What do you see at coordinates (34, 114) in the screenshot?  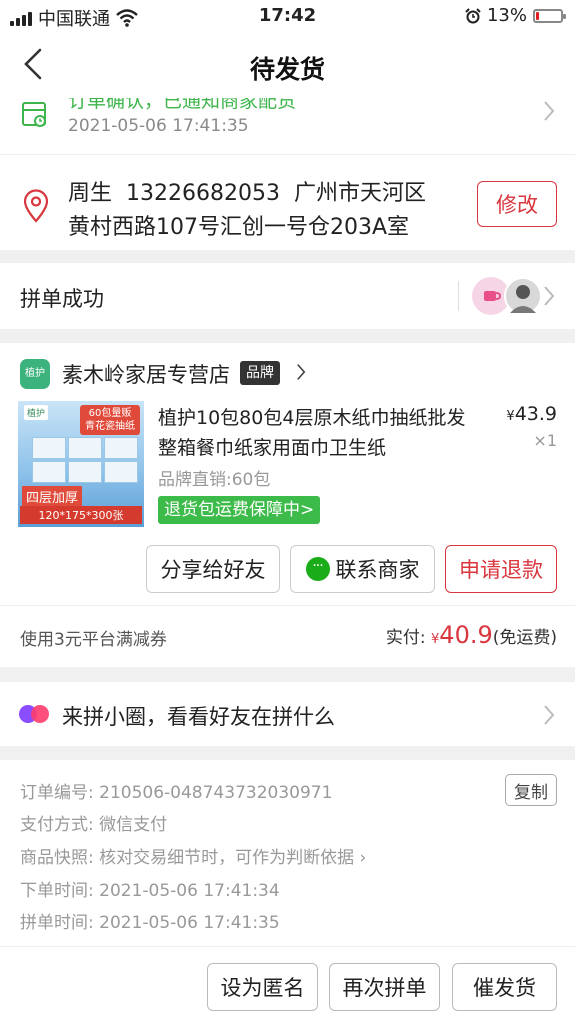 I see `shipment-status-icon` at bounding box center [34, 114].